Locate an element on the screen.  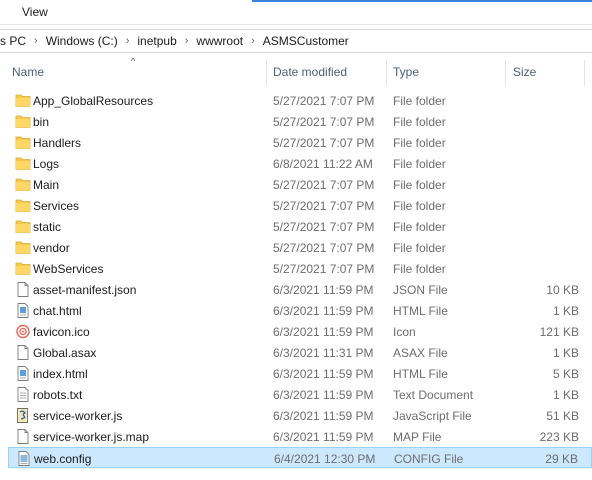
breadcrumb-item: ASMSCustomer is located at coordinates (306, 41).